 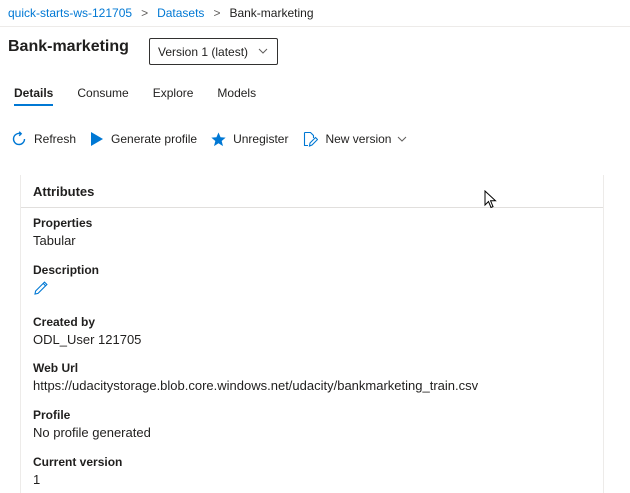 I want to click on properties-value: Tabular, so click(x=54, y=240).